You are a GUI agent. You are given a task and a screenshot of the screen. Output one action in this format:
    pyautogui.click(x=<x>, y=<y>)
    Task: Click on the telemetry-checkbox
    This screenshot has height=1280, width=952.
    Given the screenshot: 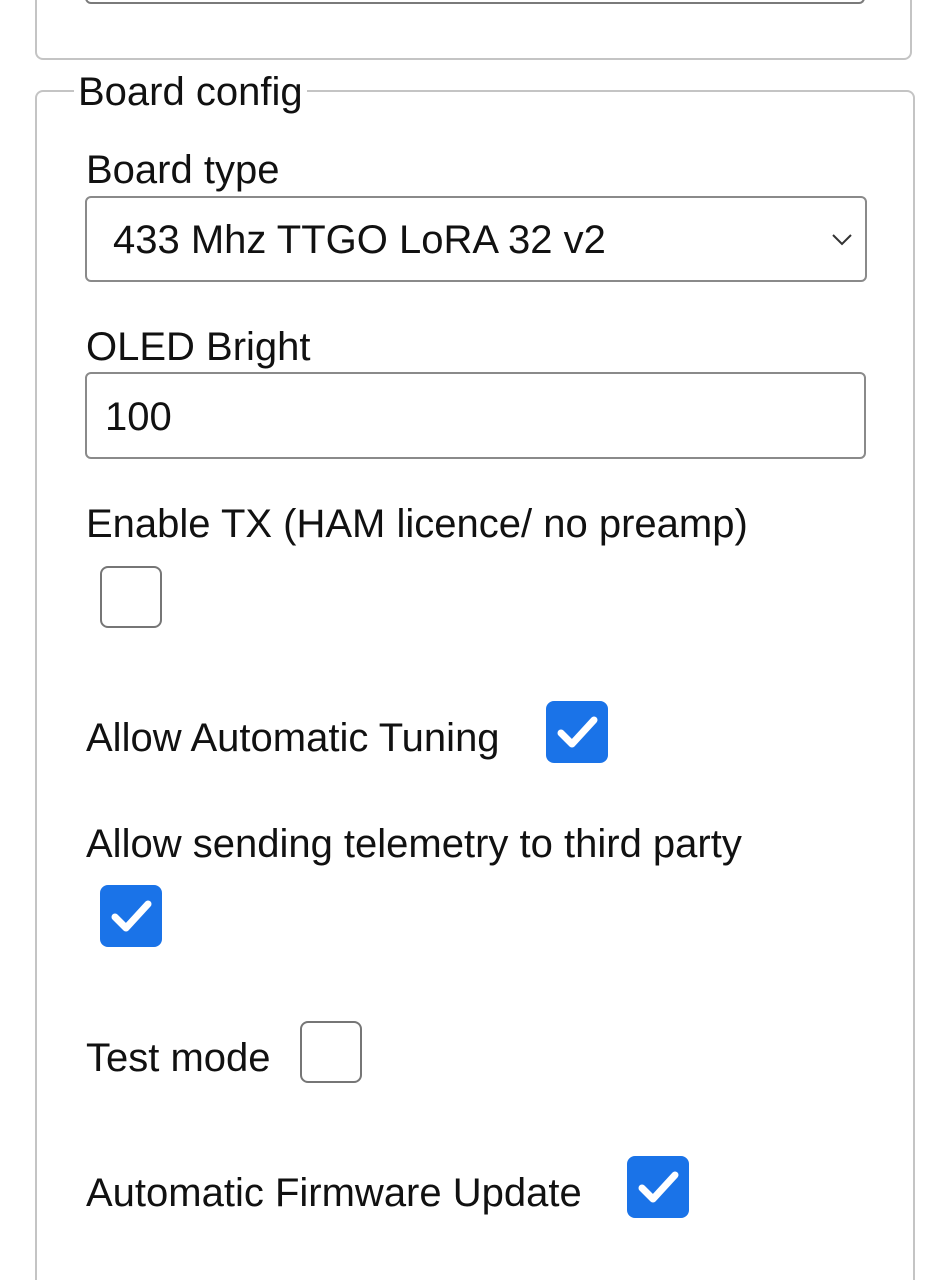 What is the action you would take?
    pyautogui.click(x=131, y=916)
    